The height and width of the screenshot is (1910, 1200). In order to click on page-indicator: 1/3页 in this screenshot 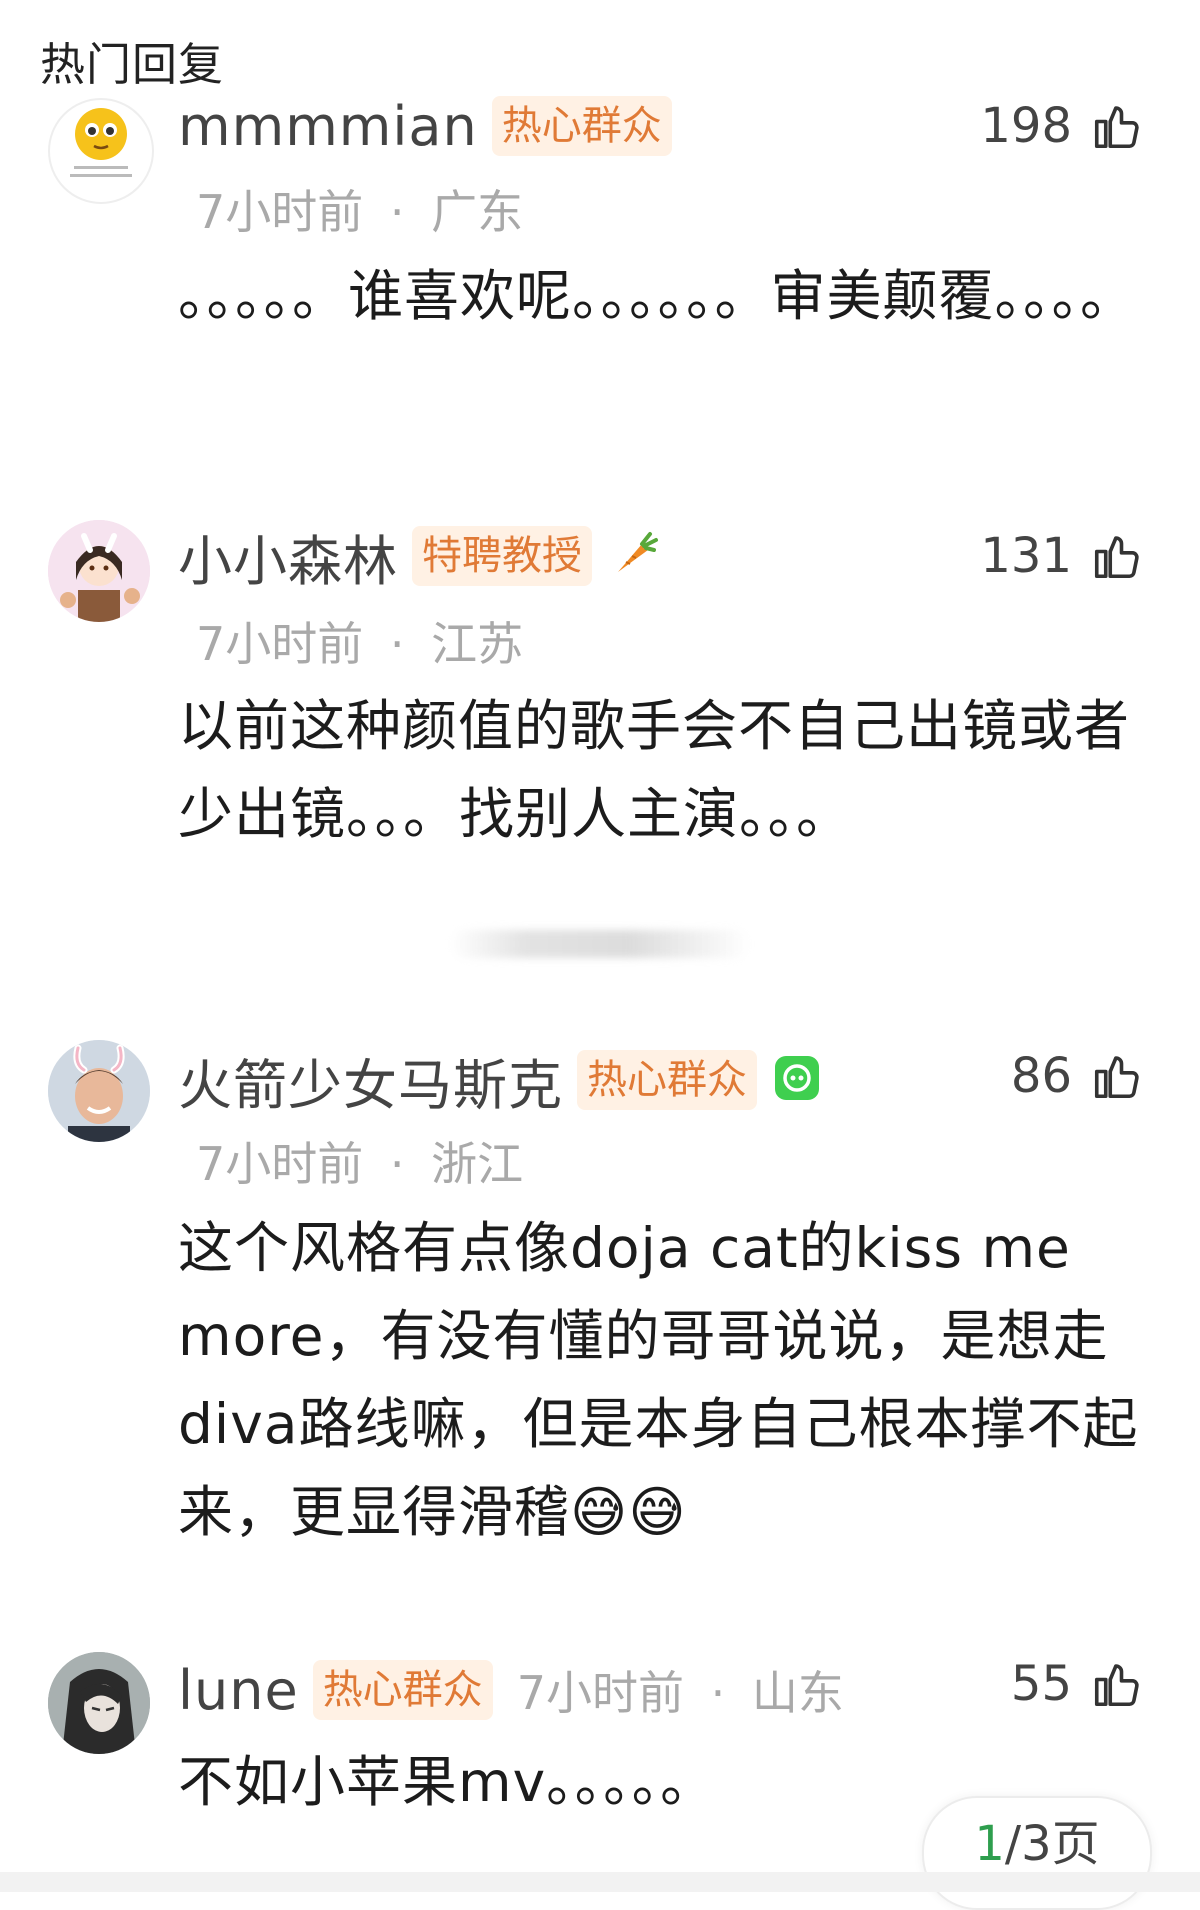, I will do `click(1037, 1853)`.